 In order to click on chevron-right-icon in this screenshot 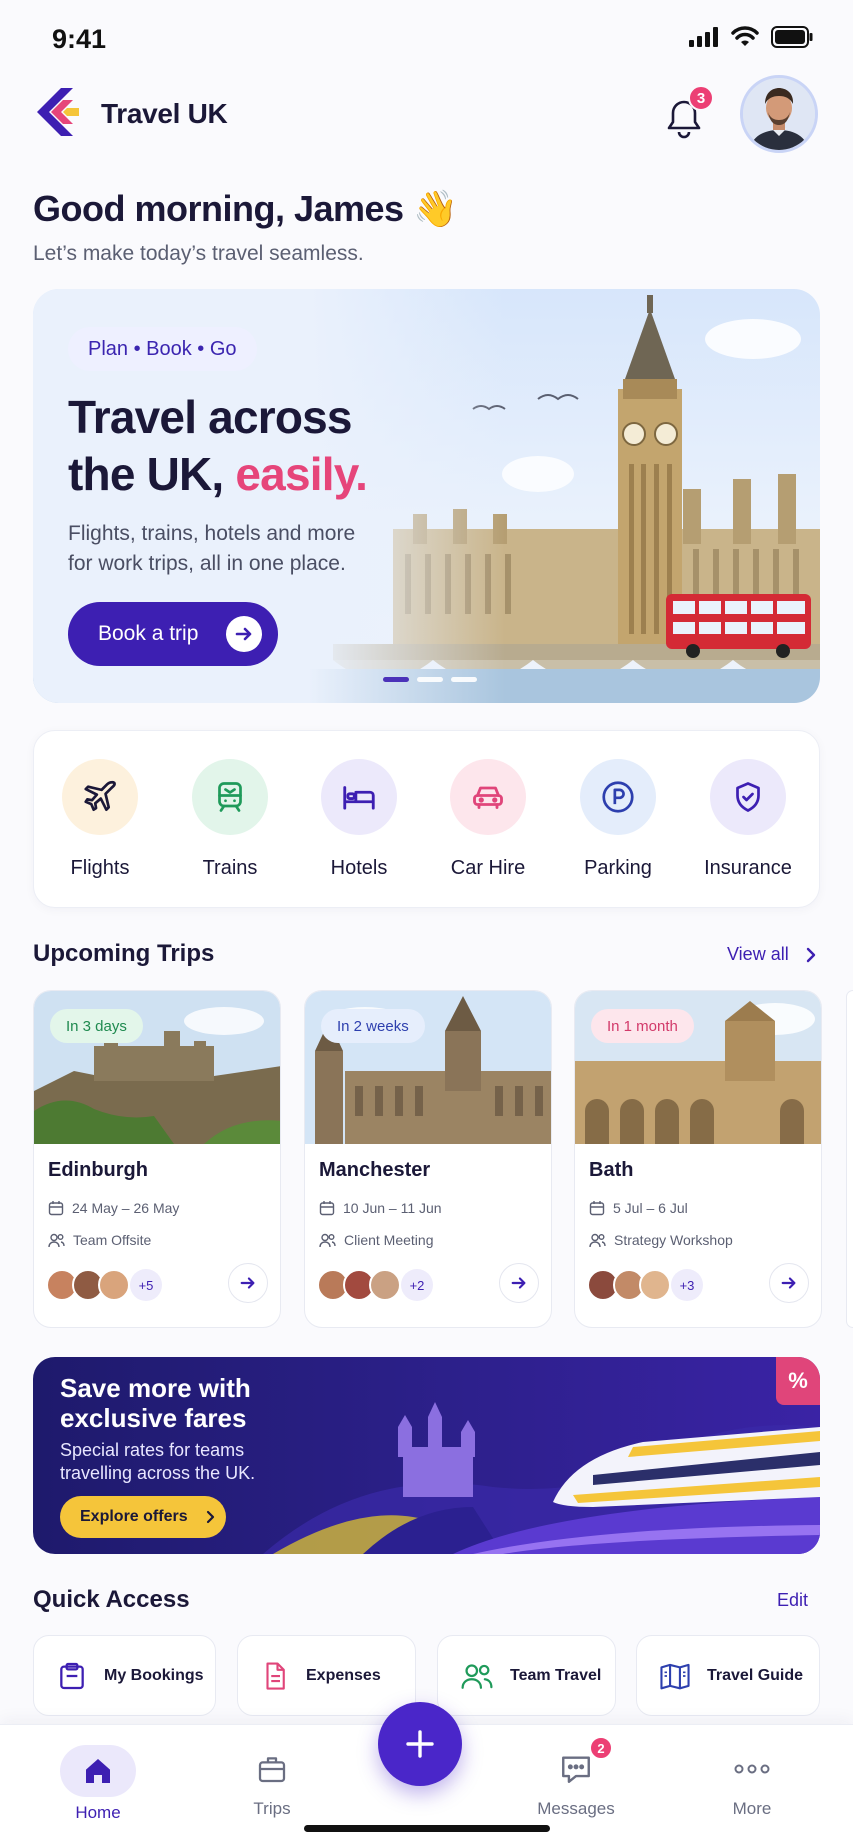, I will do `click(210, 1517)`.